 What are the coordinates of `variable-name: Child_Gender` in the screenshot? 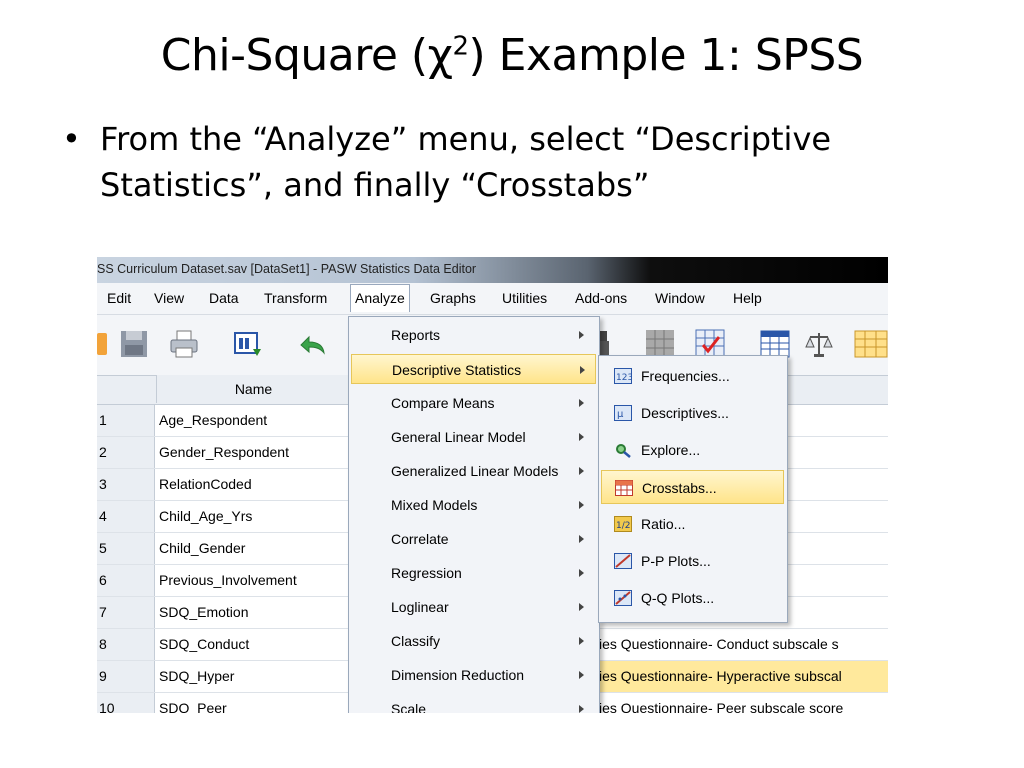 It's located at (252, 548).